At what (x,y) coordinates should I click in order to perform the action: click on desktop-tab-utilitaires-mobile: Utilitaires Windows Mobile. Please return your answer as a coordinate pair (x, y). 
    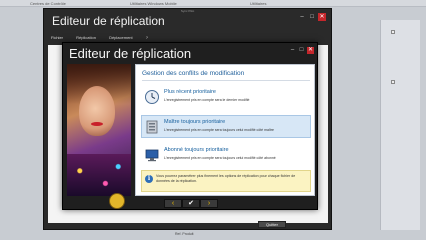
    Looking at the image, I should click on (153, 3).